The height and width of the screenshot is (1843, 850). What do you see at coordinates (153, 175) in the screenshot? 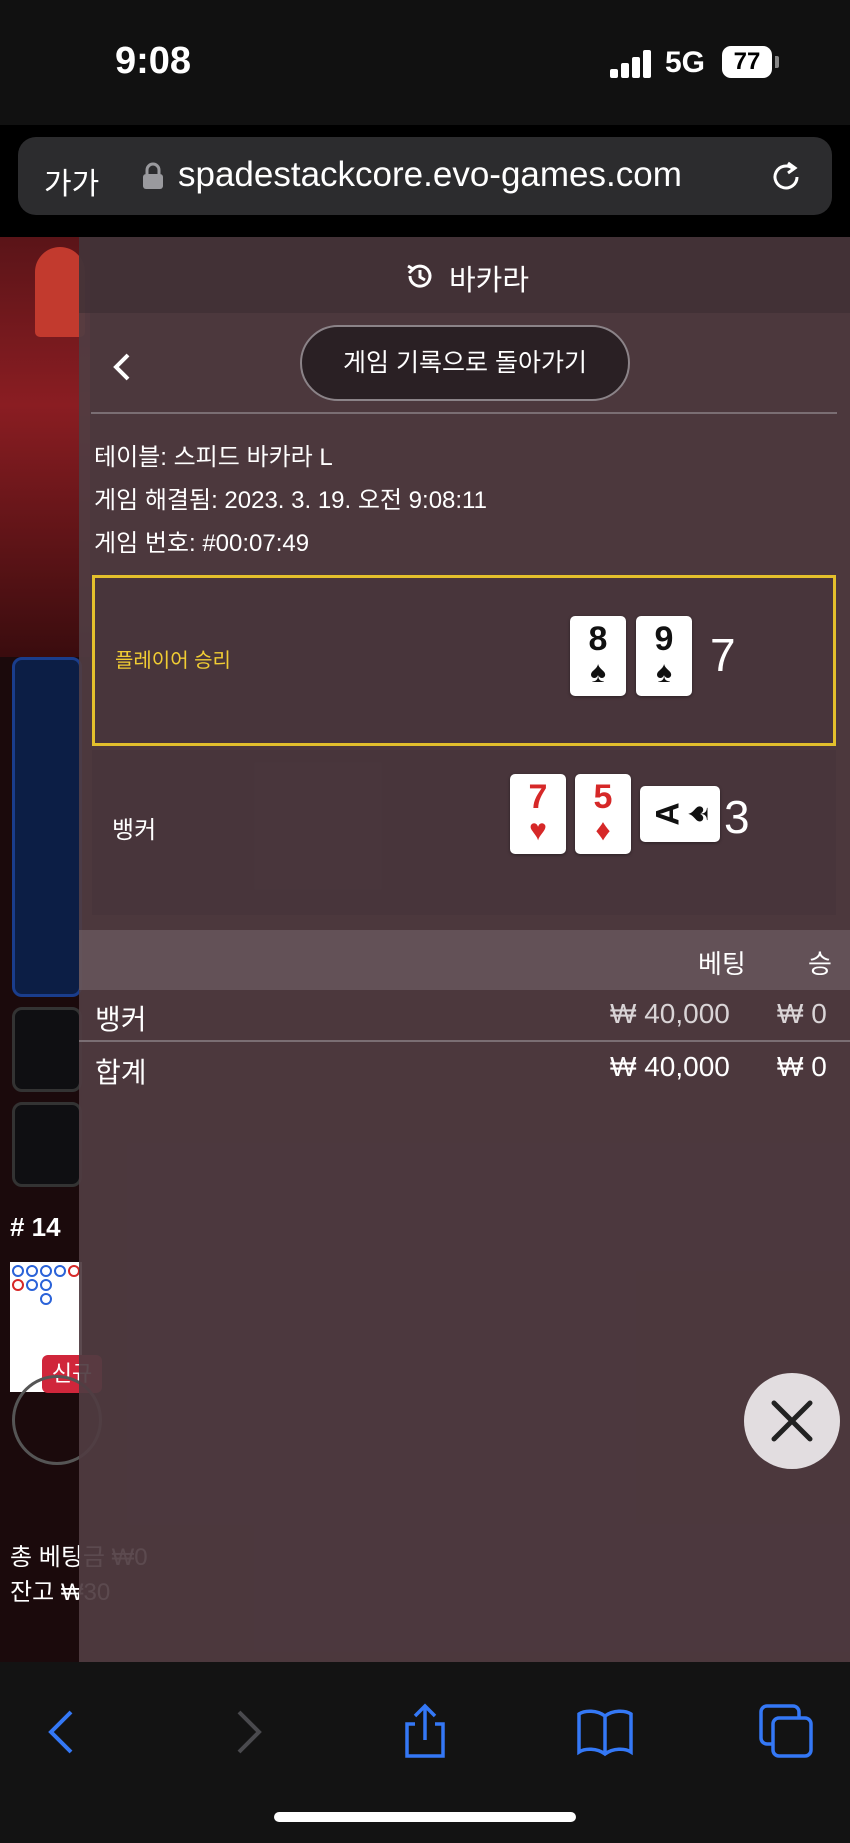
I see `lock-icon` at bounding box center [153, 175].